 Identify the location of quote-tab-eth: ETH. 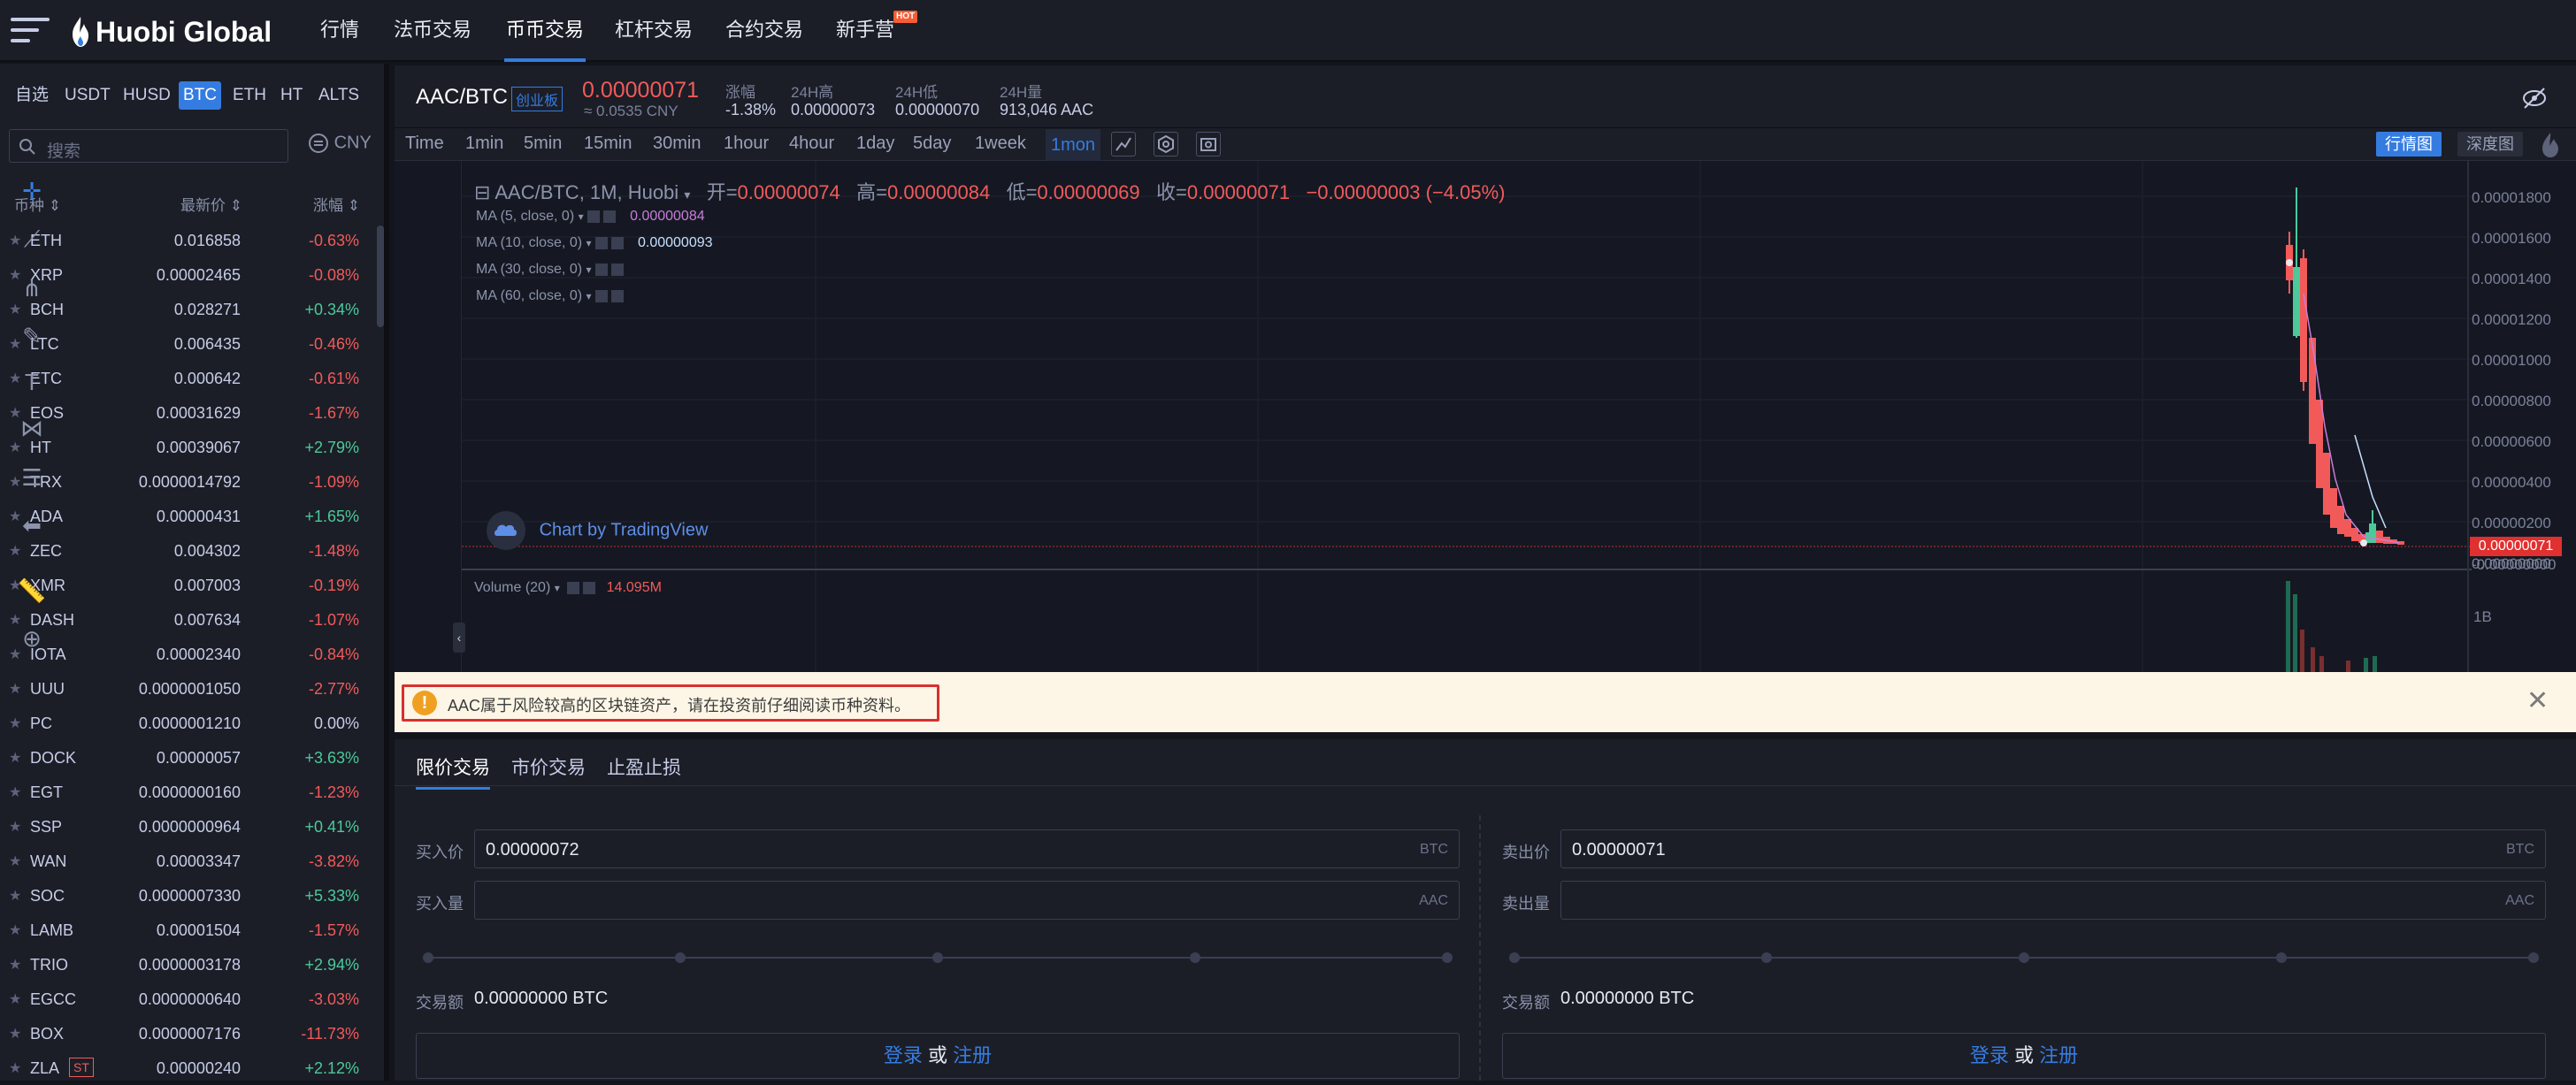
(249, 95).